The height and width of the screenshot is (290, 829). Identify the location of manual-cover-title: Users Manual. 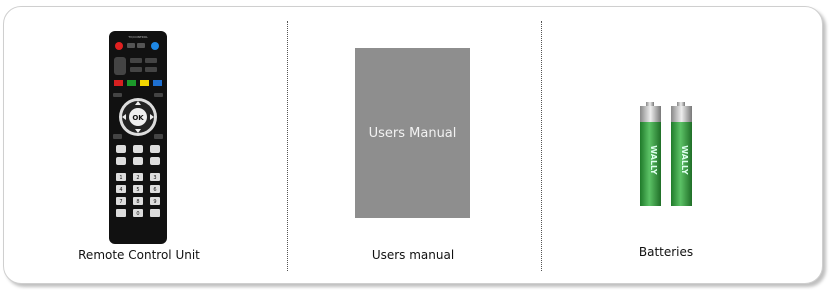
(412, 133).